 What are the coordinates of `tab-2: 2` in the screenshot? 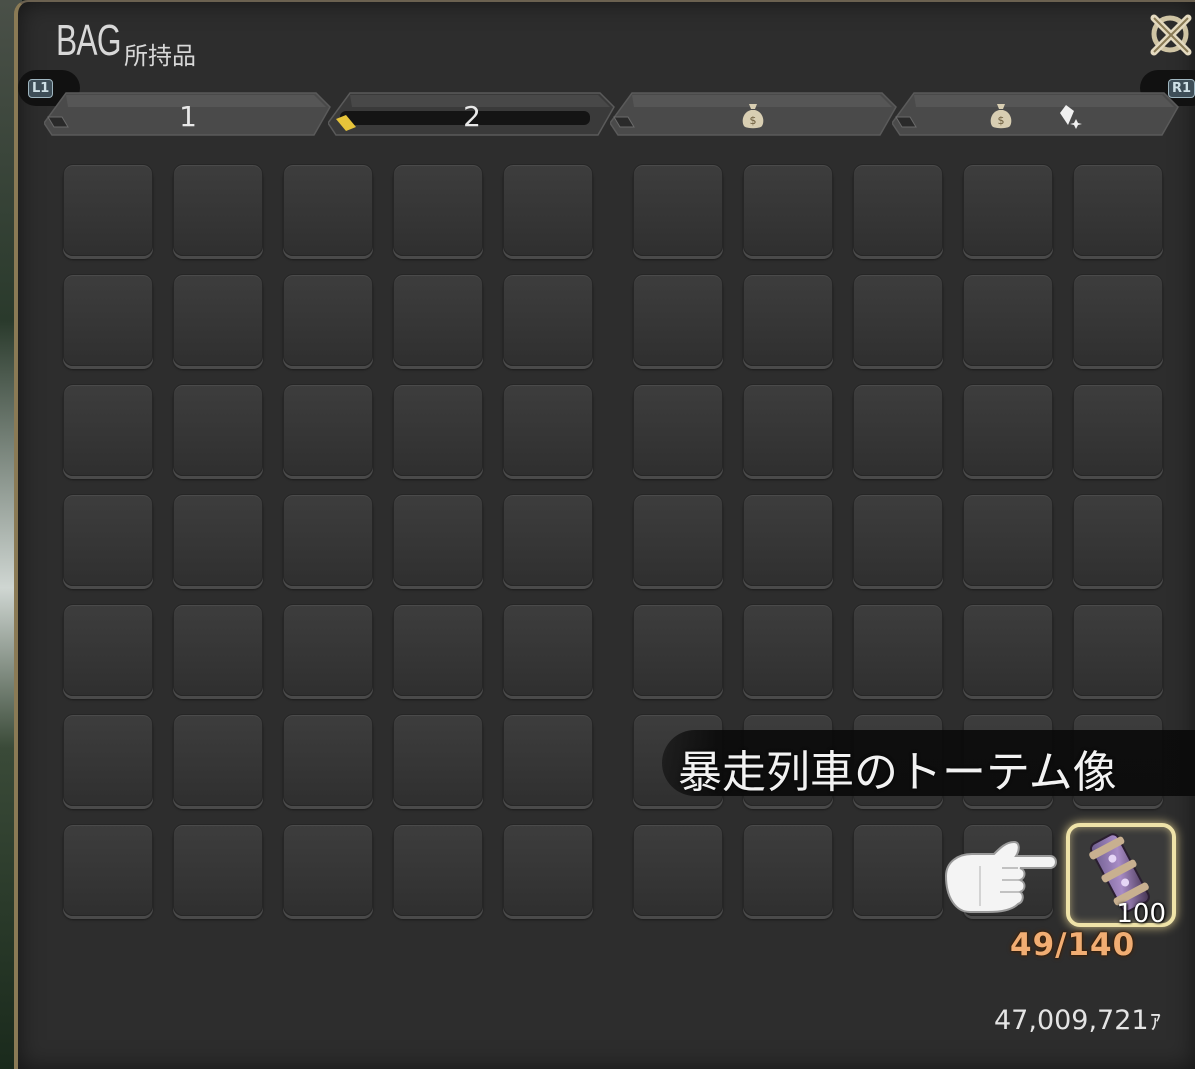 It's located at (472, 114).